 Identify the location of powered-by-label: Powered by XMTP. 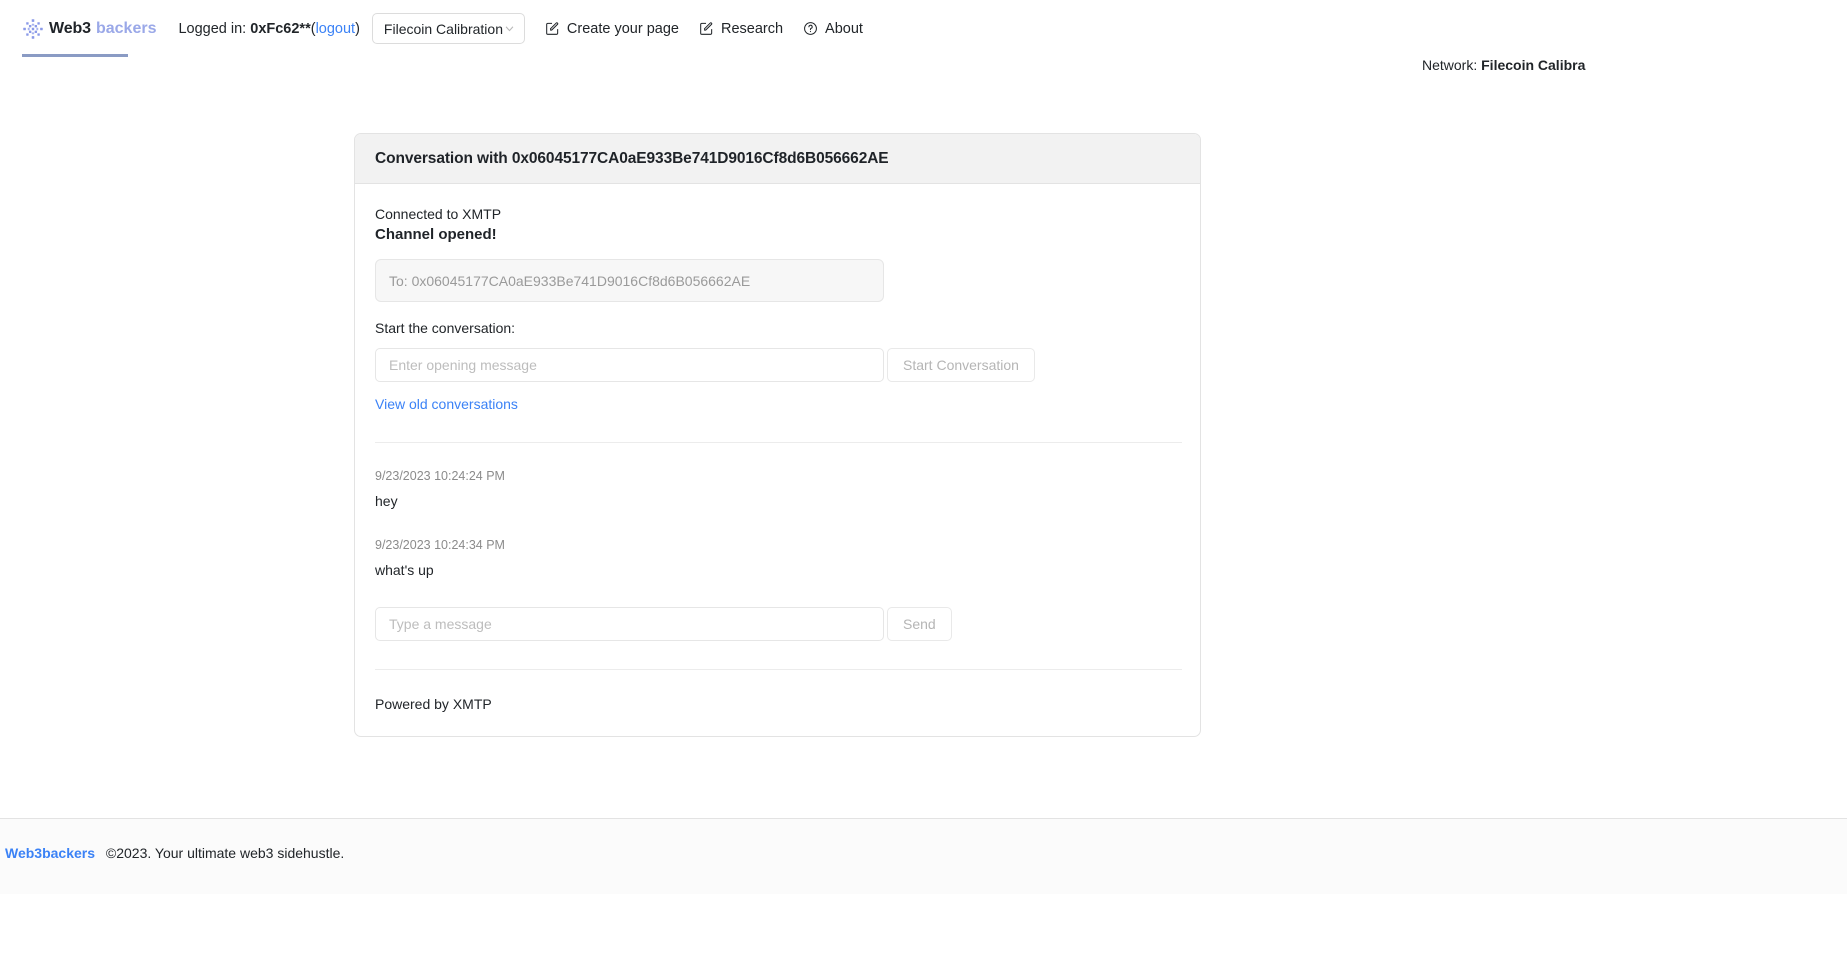
(433, 704).